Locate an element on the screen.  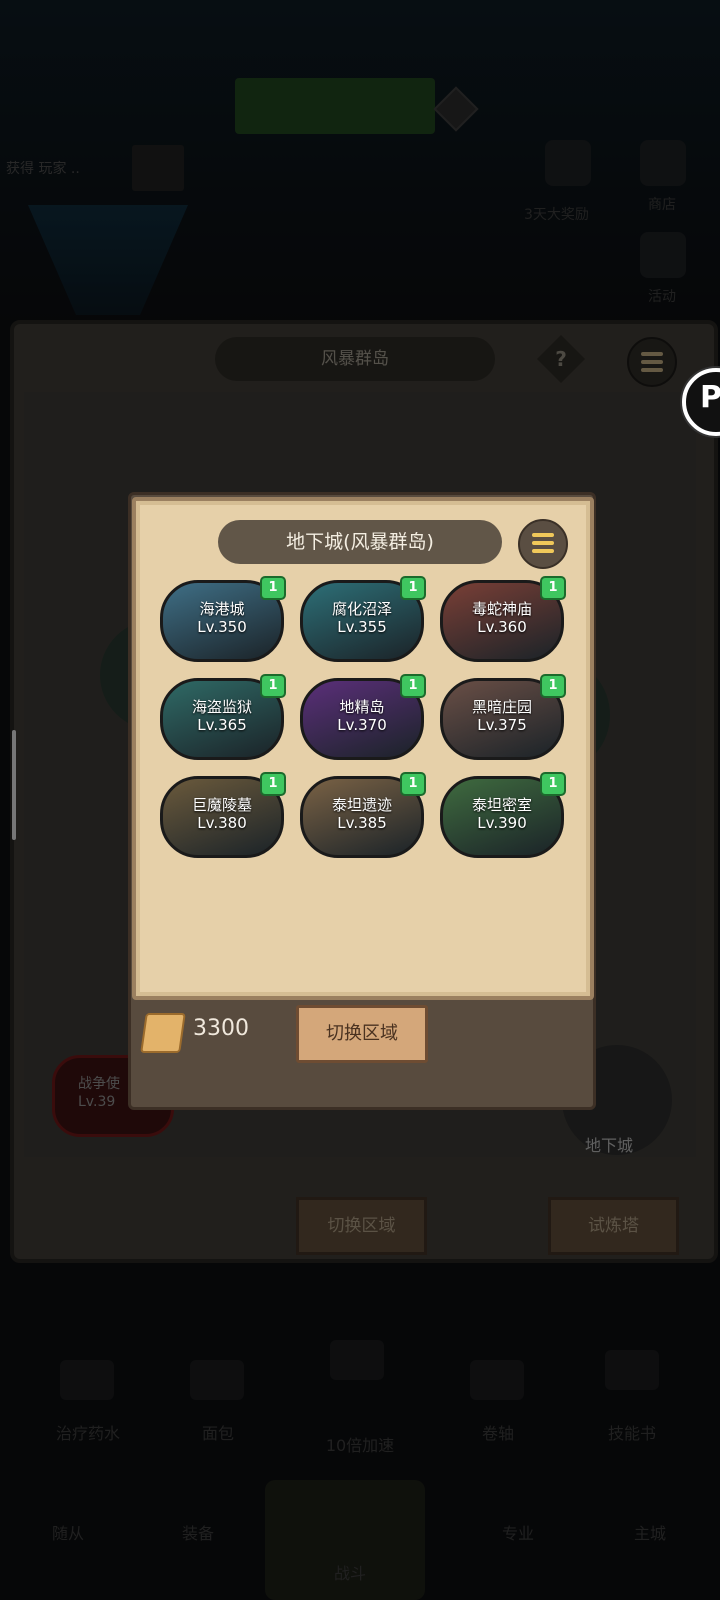
dungeon-level: Lv.360 is located at coordinates (502, 627).